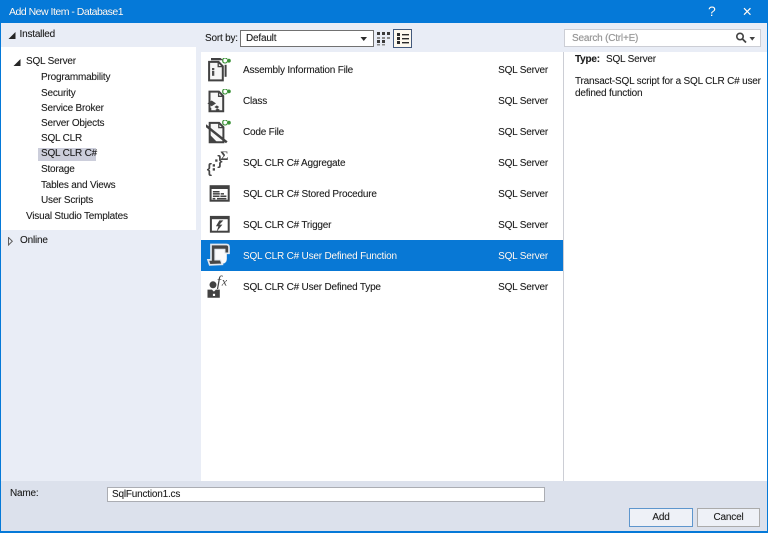 Image resolution: width=768 pixels, height=533 pixels. Describe the element at coordinates (224, 157) in the screenshot. I see `svg-text: Σ` at that location.